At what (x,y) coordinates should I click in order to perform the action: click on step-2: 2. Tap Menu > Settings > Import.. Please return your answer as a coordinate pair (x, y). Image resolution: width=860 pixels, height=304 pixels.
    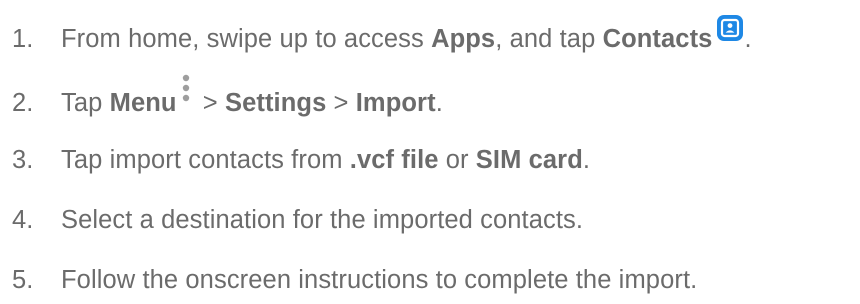
    Looking at the image, I should click on (227, 95).